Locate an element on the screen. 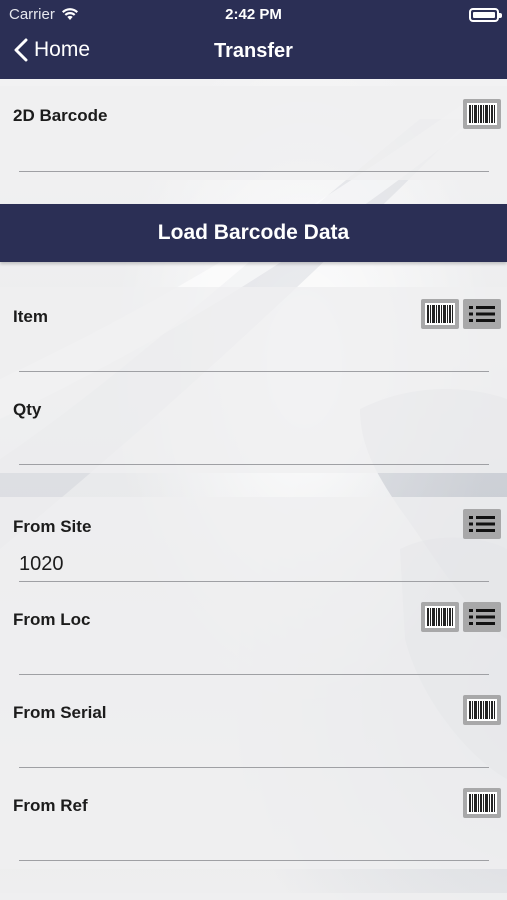  barcode-card: 2D Barcode is located at coordinates (253, 133).